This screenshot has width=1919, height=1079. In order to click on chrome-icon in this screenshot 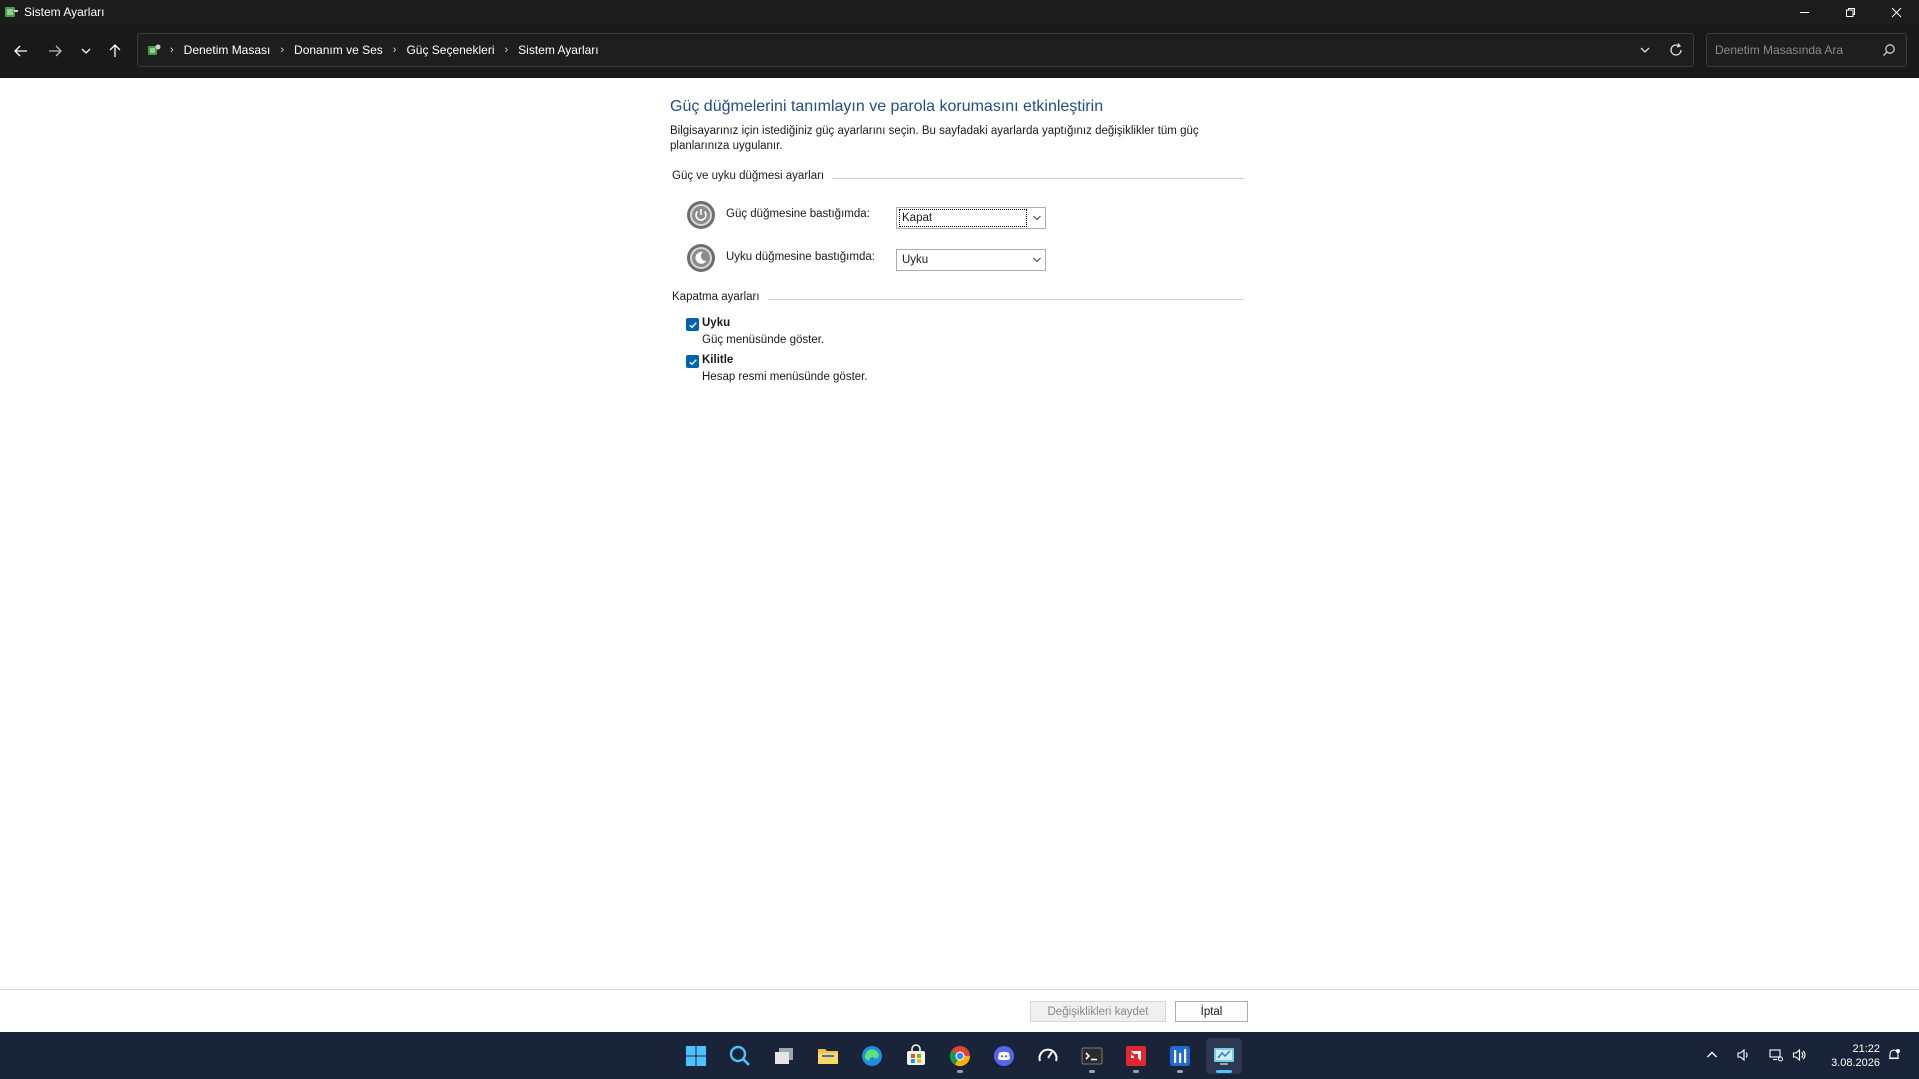, I will do `click(960, 1056)`.